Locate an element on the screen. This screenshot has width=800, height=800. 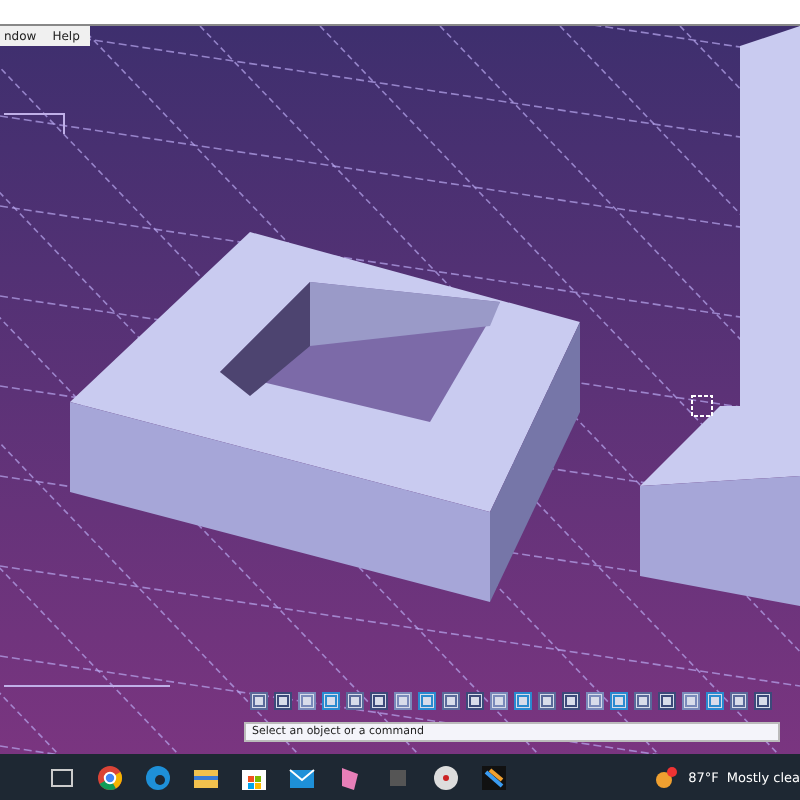
disc-icon is located at coordinates (446, 777).